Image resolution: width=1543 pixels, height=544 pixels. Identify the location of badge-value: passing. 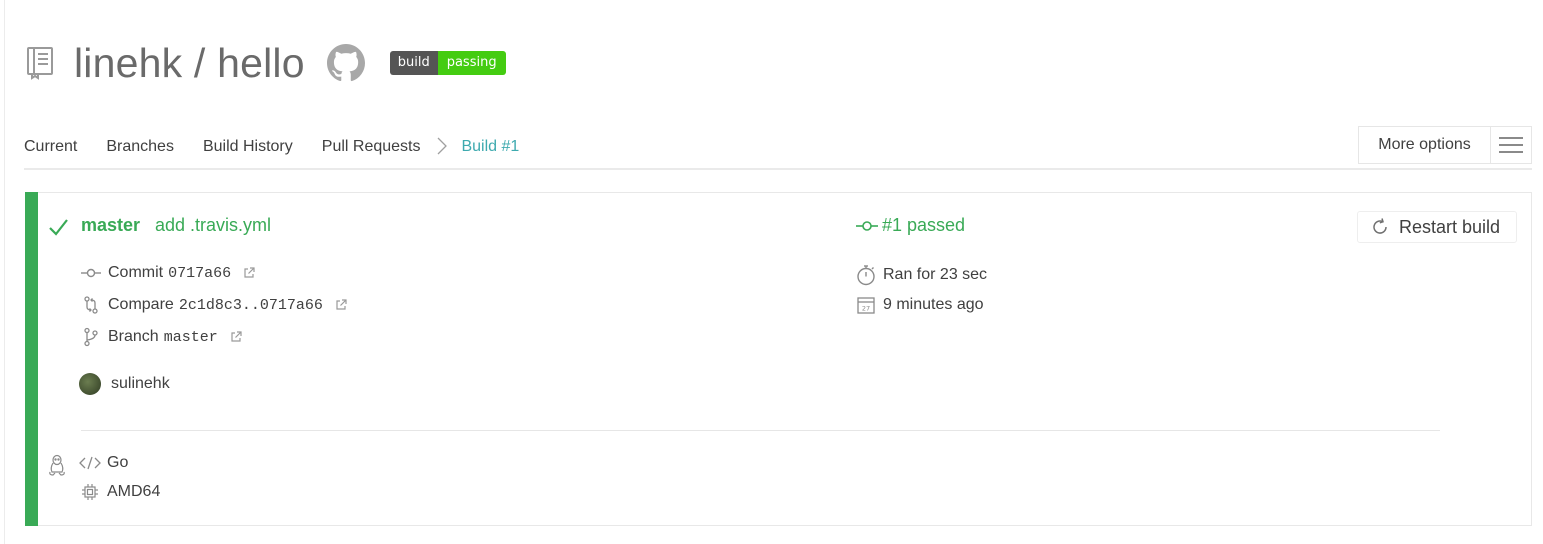
(471, 63).